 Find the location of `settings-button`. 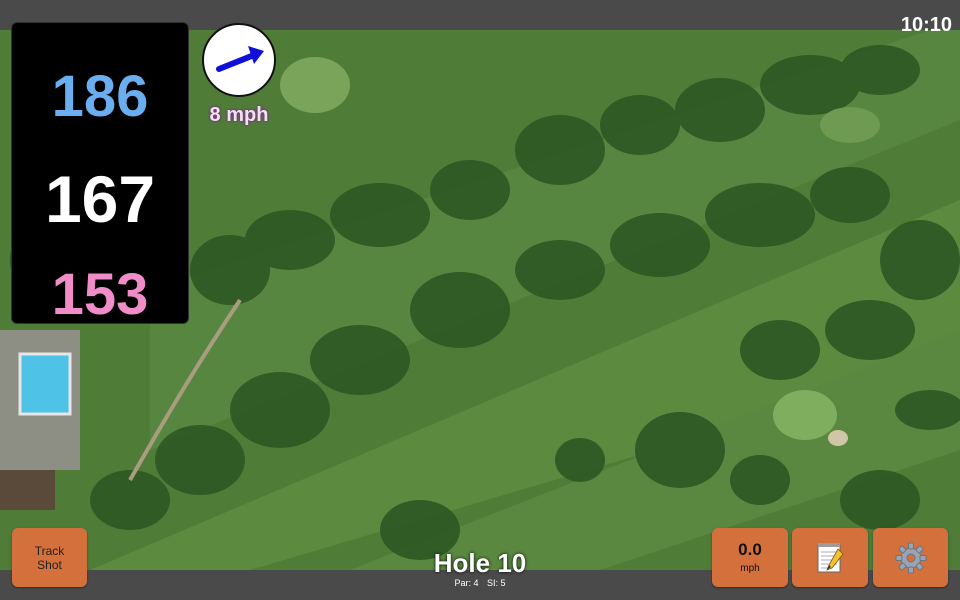

settings-button is located at coordinates (910, 557).